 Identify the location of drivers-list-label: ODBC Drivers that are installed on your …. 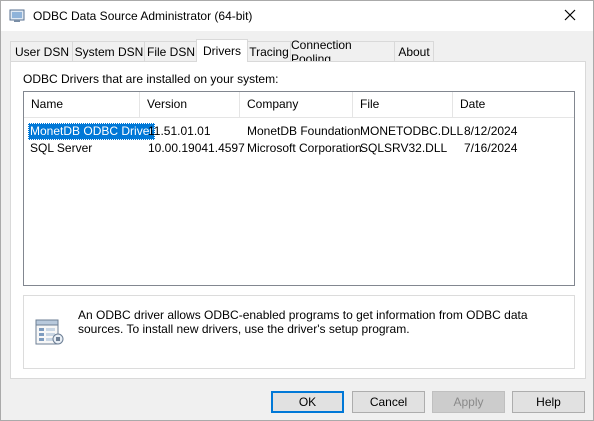
(151, 79).